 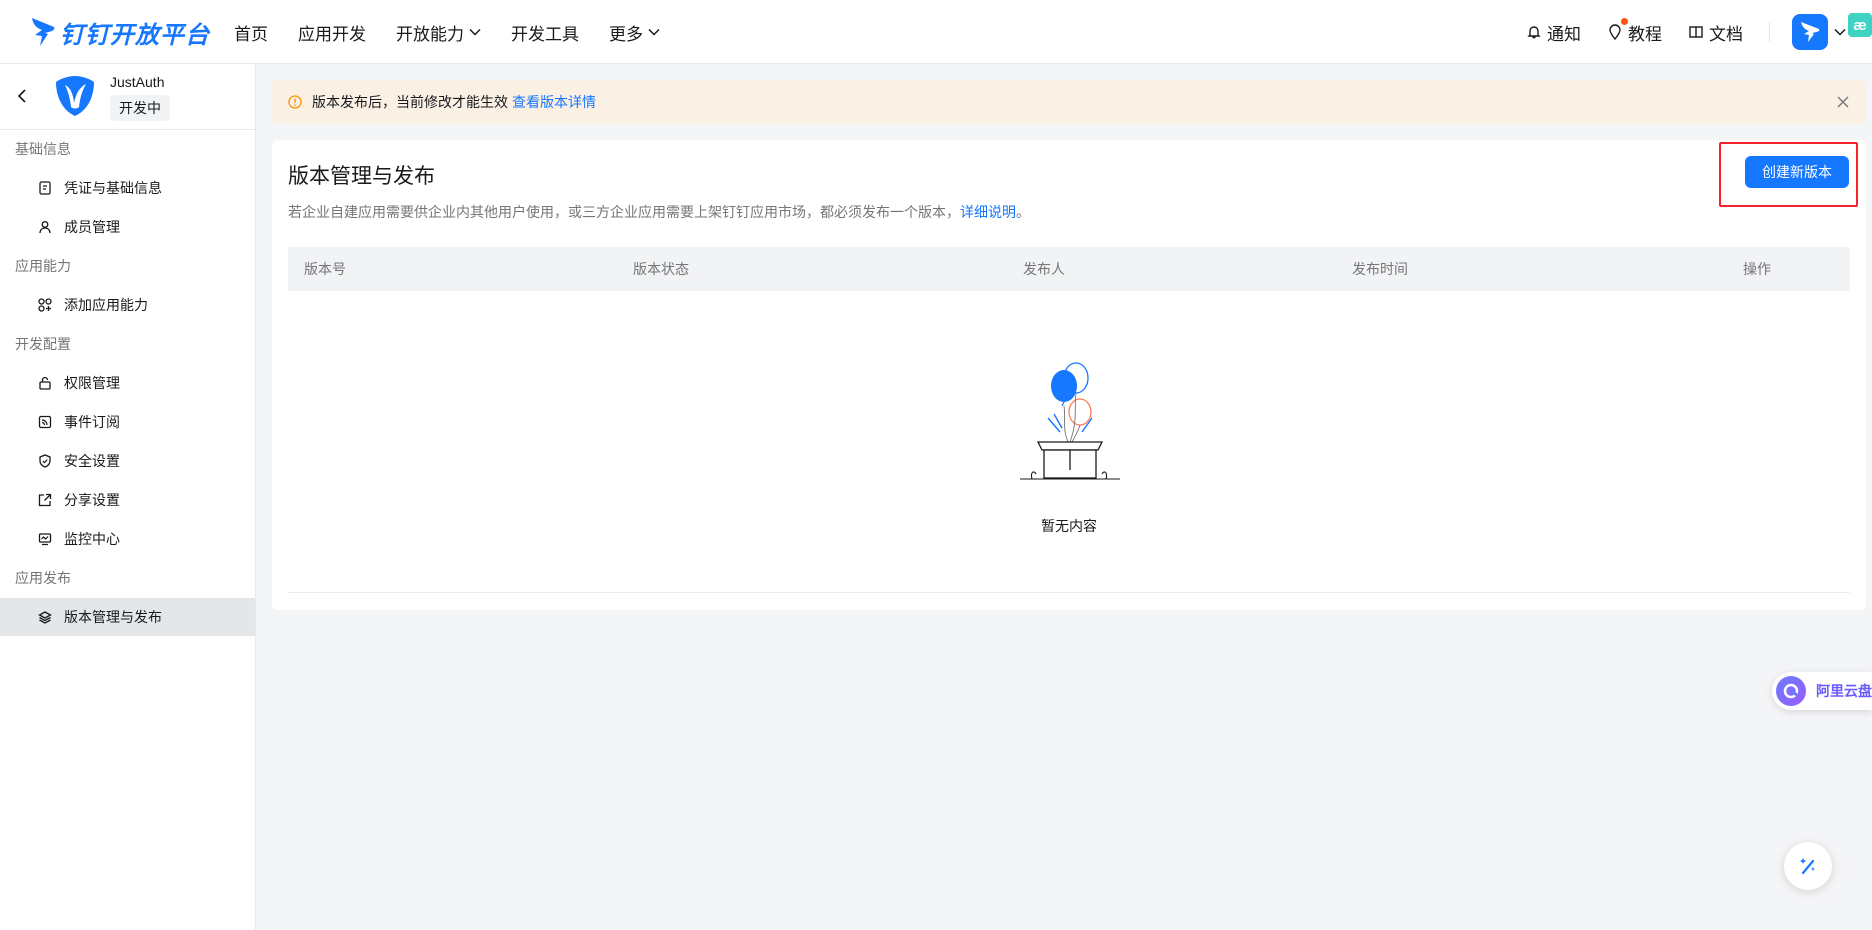 I want to click on nav-item-label: 应用开发, so click(x=332, y=34).